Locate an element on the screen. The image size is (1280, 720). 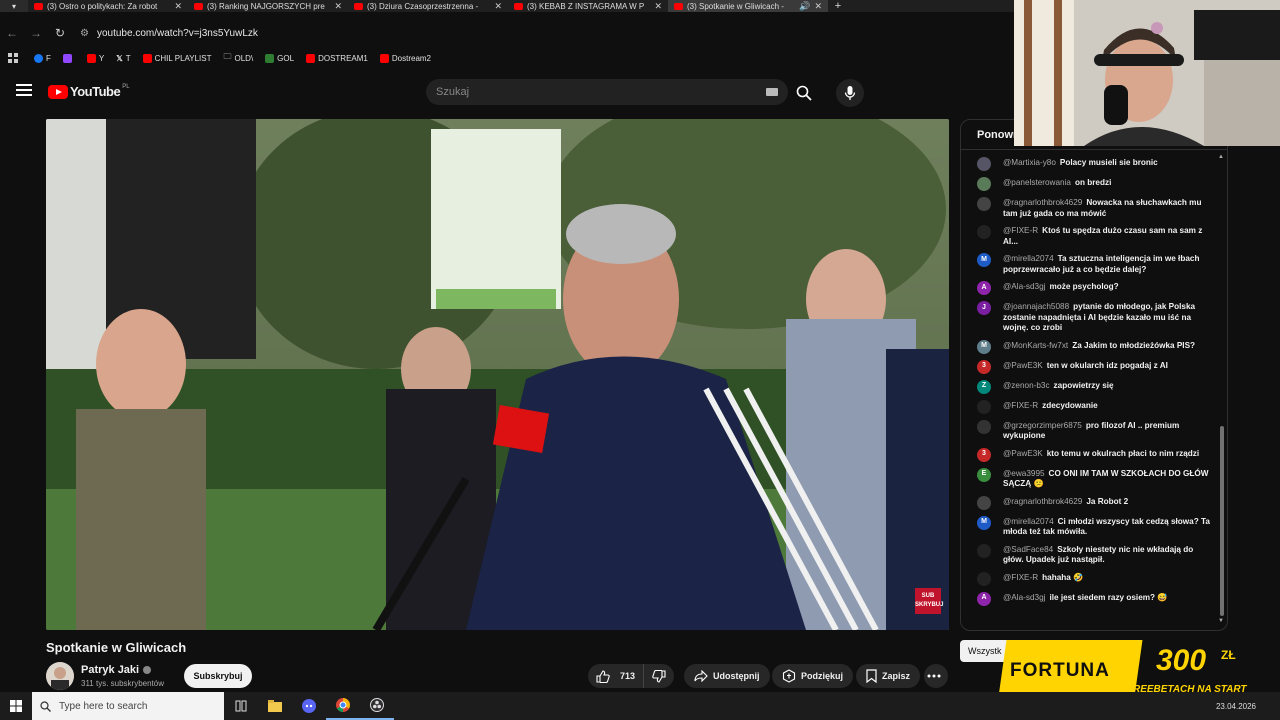
scroll-down-arrow-icon: ▼ is located at coordinates (1221, 621).